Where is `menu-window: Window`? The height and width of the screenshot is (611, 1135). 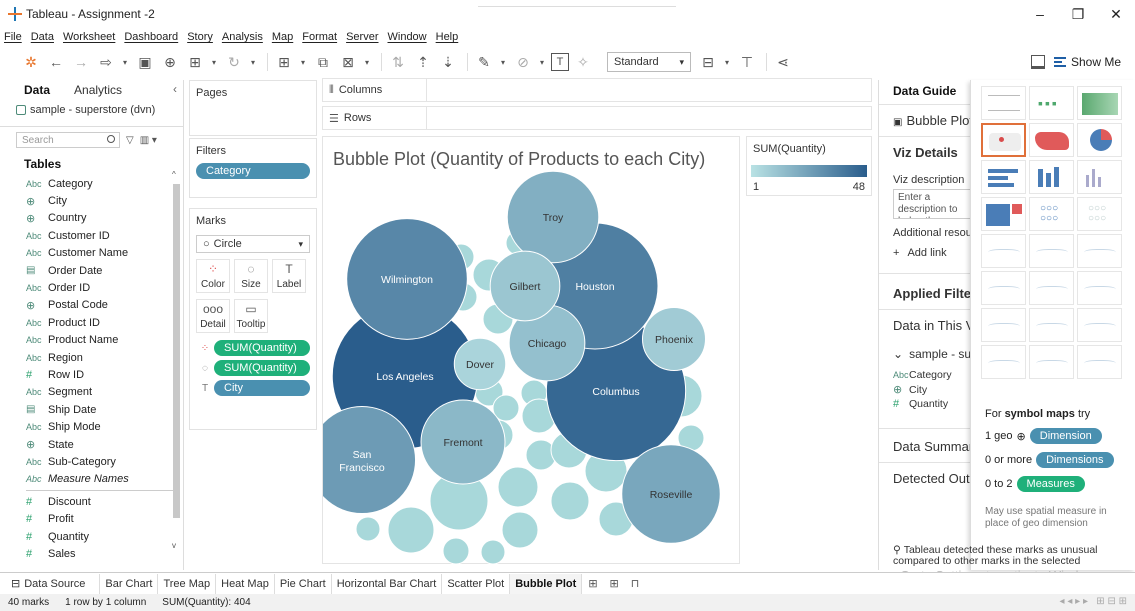
menu-window: Window is located at coordinates (407, 37).